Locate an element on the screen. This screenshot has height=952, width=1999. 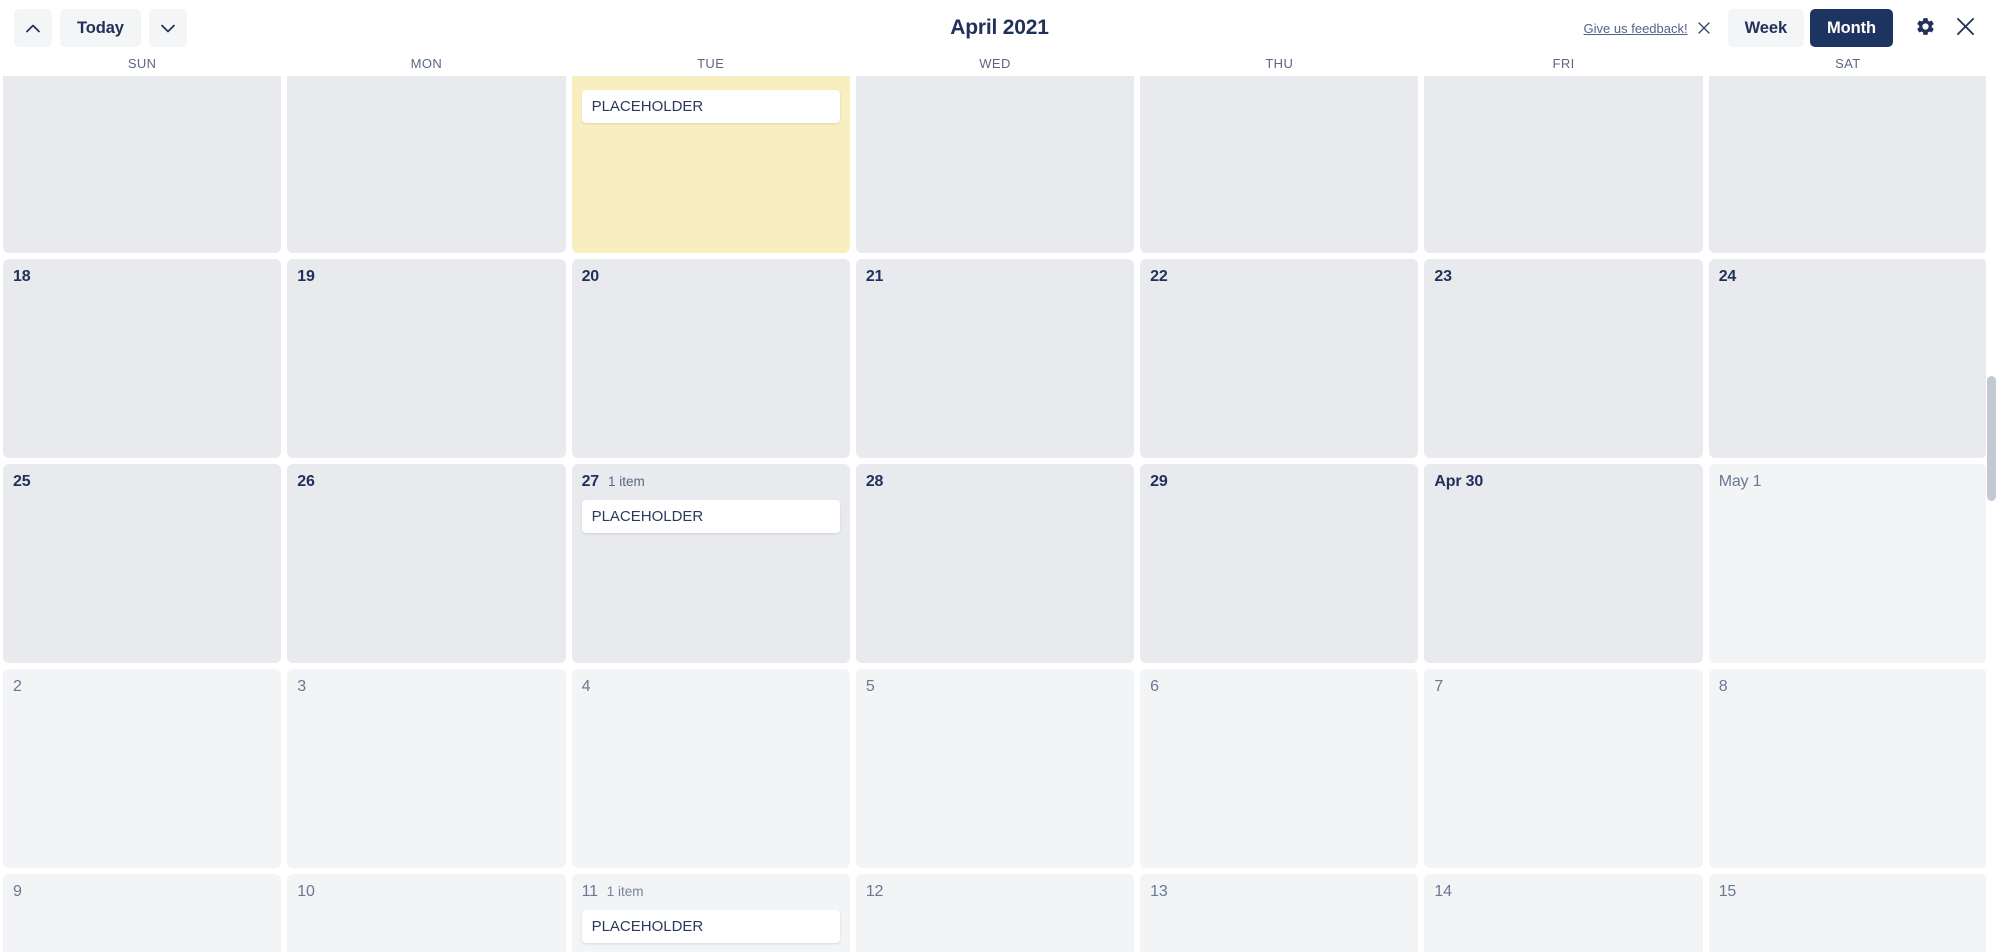
day-header: 11 is located at coordinates (142, 79).